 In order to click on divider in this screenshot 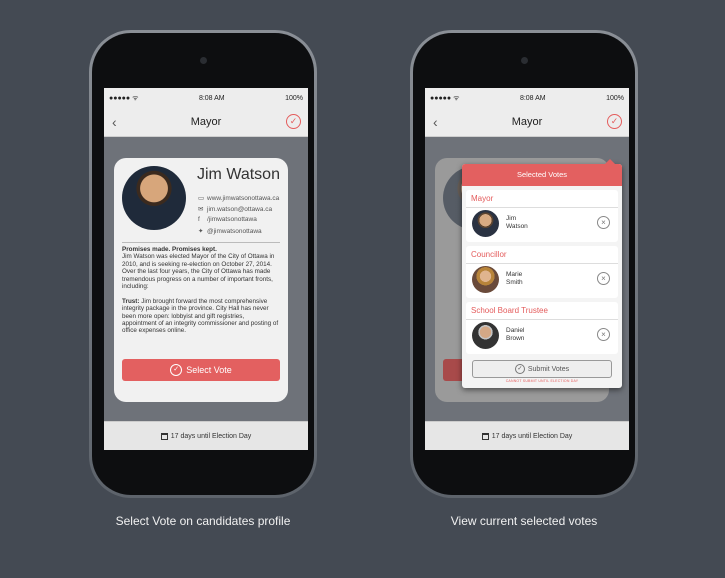, I will do `click(201, 242)`.